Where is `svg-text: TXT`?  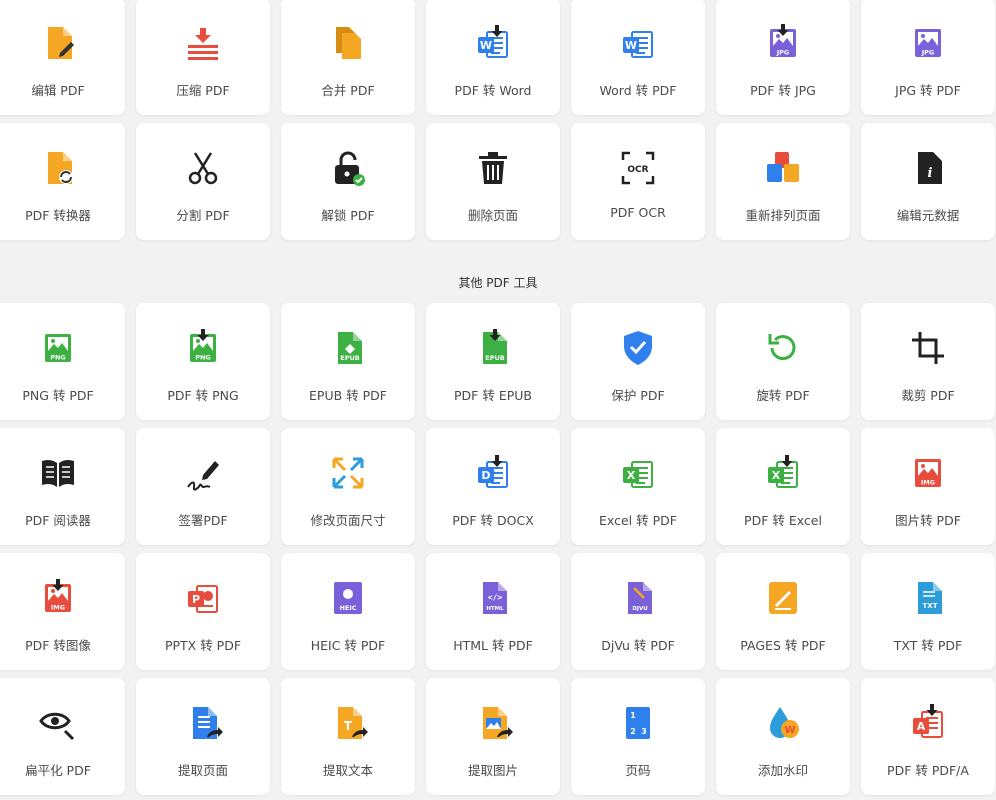 svg-text: TXT is located at coordinates (930, 606).